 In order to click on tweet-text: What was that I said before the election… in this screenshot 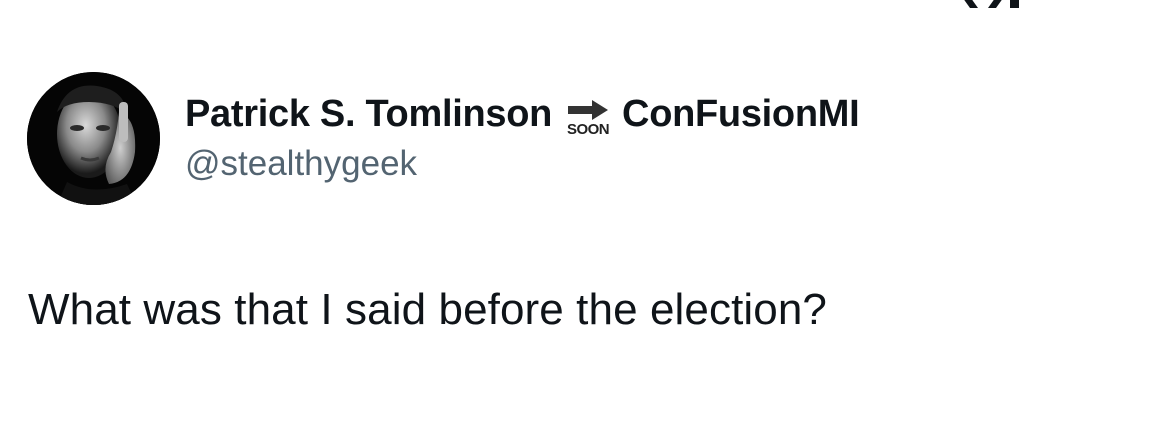, I will do `click(427, 309)`.